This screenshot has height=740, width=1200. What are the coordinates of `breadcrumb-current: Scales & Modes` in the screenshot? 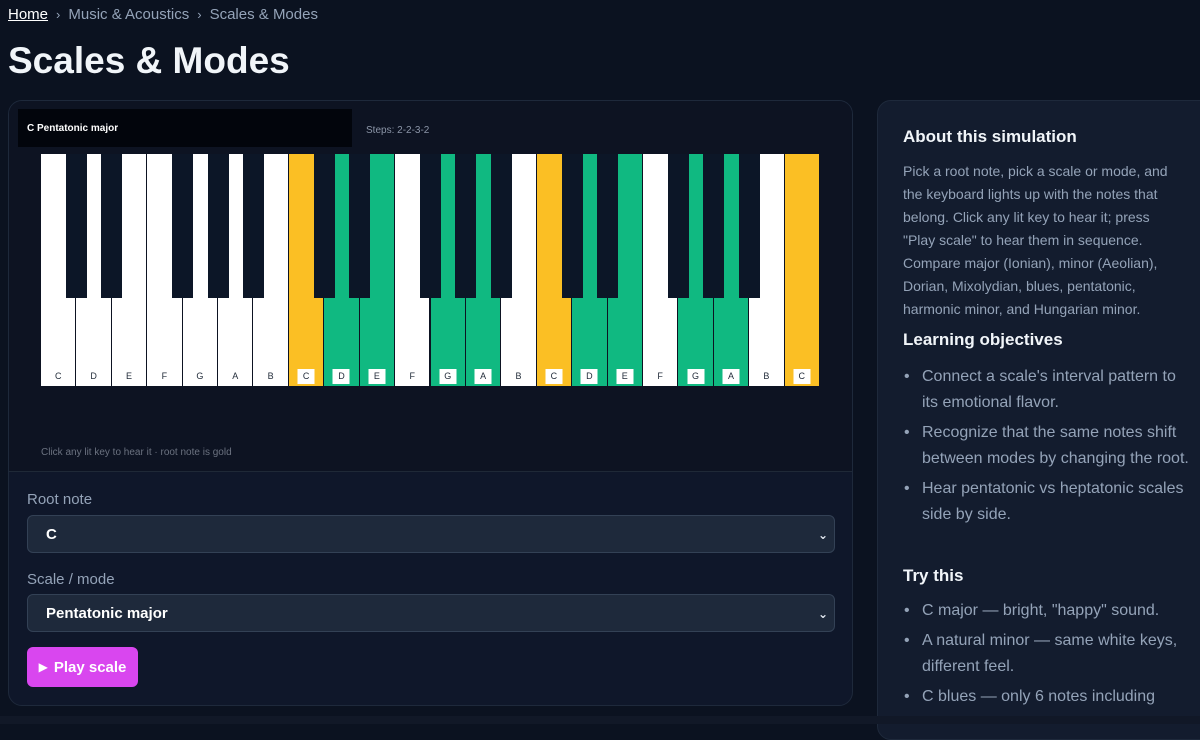 It's located at (263, 14).